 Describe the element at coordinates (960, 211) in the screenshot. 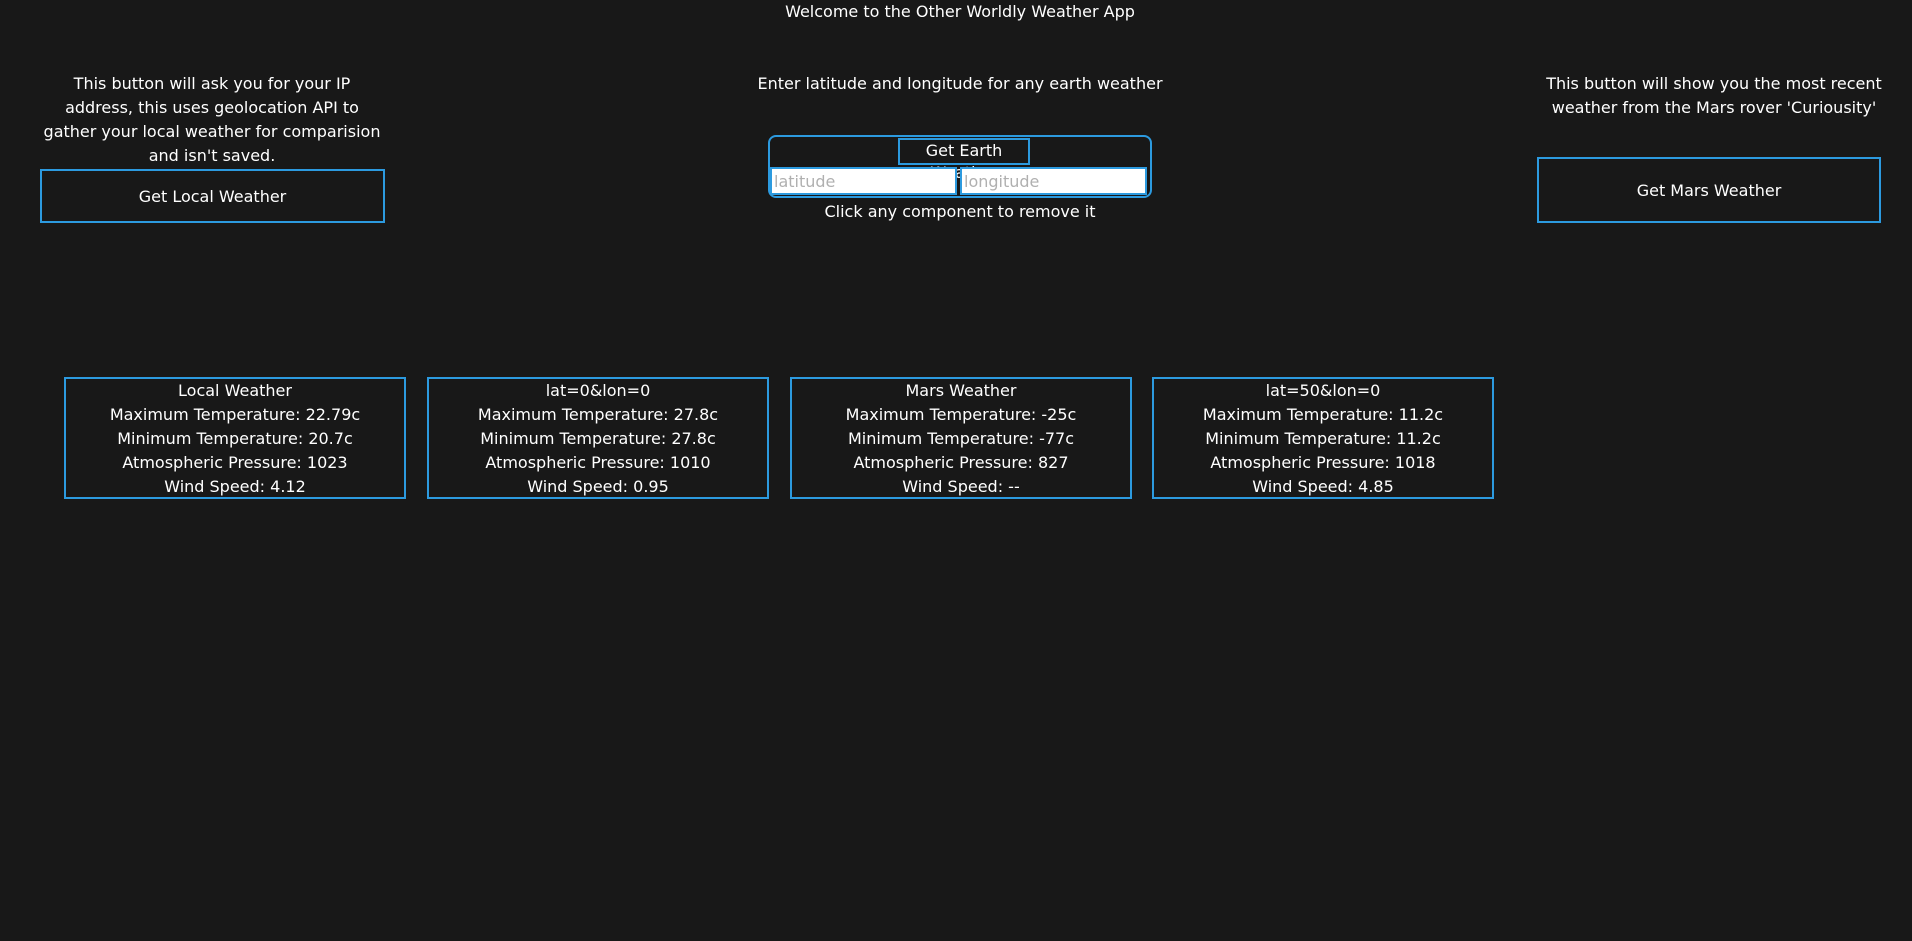

I see `remove-component-hint: Click any component to remove it` at that location.